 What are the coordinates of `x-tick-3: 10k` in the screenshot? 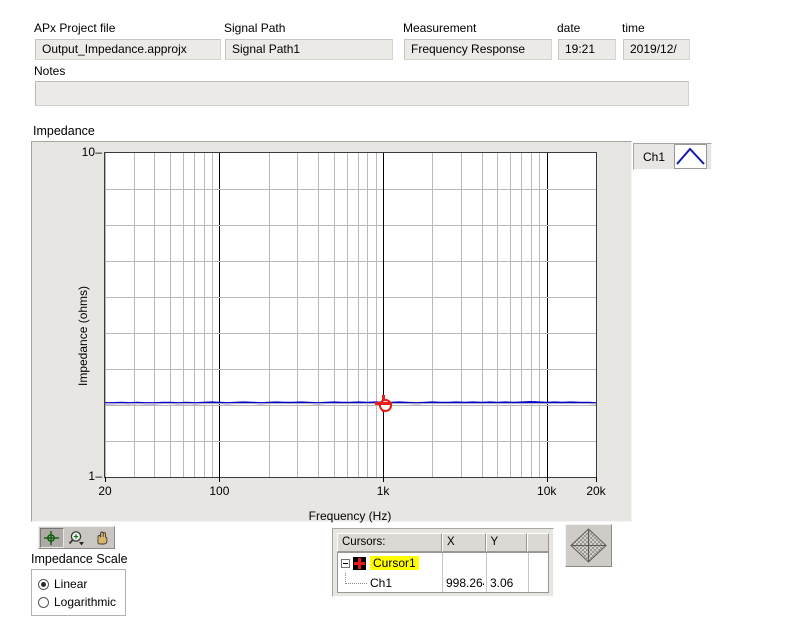 It's located at (547, 491).